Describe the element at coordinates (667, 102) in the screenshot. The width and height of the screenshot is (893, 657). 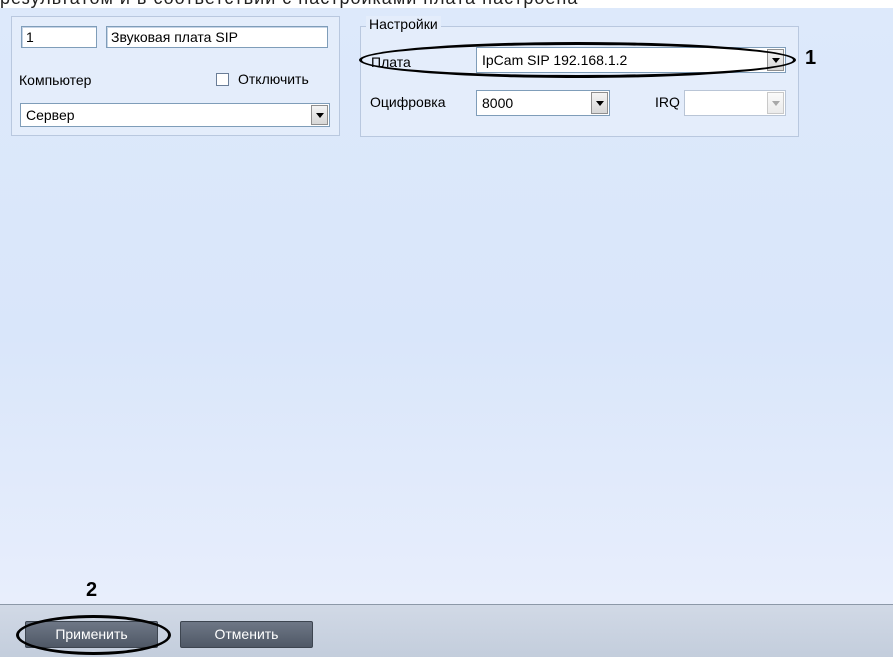
I see `irq-label: IRQ` at that location.